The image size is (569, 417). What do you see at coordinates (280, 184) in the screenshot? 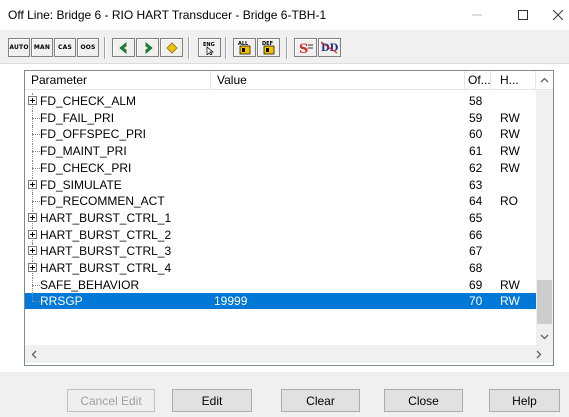
I see `table-row: FD_SIMULATE 63` at bounding box center [280, 184].